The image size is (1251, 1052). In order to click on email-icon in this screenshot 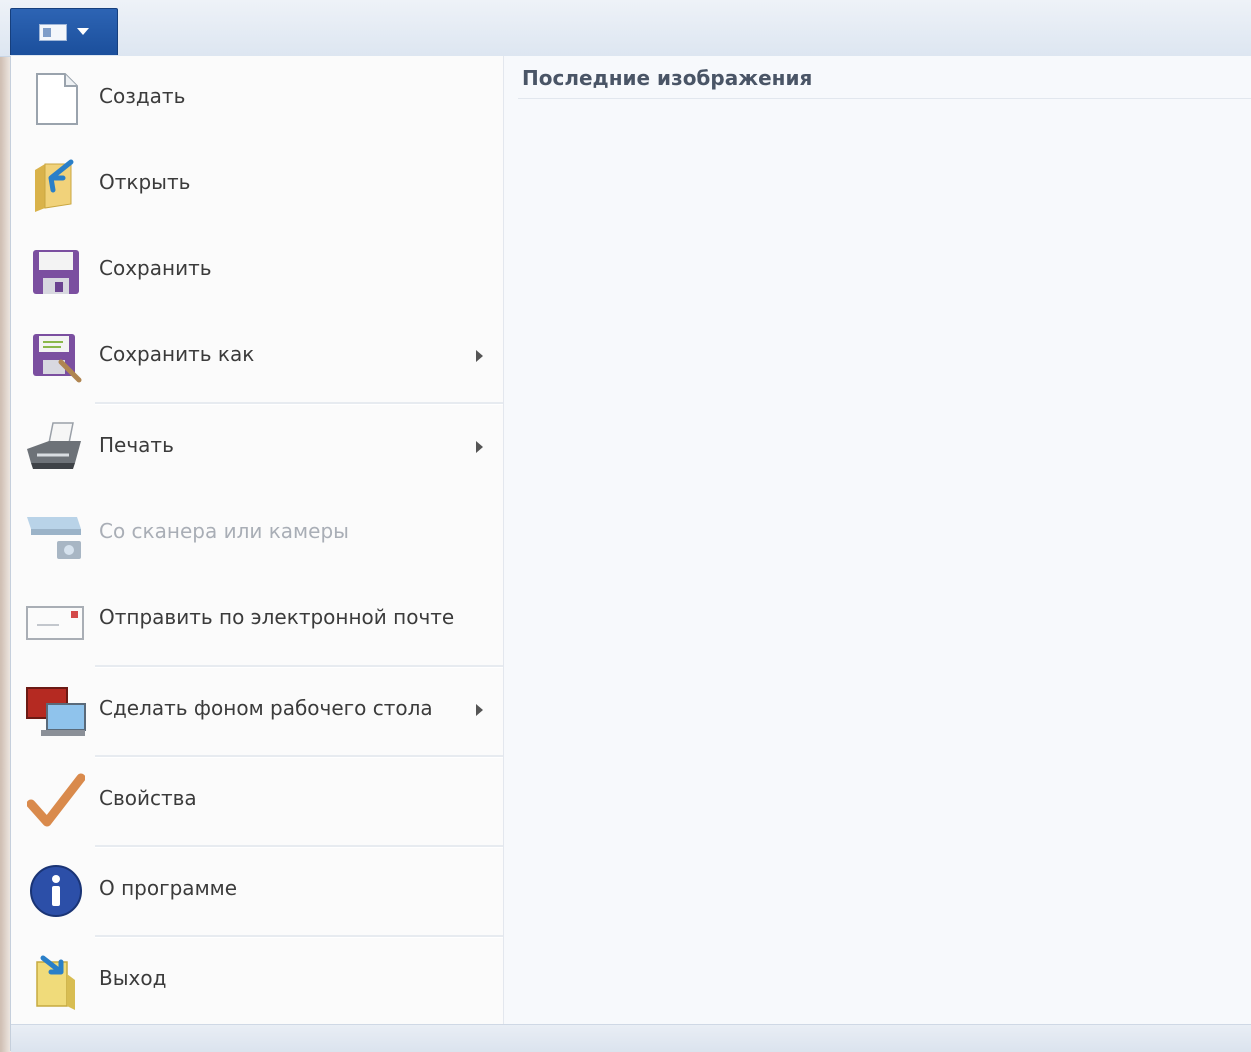, I will do `click(54, 620)`.